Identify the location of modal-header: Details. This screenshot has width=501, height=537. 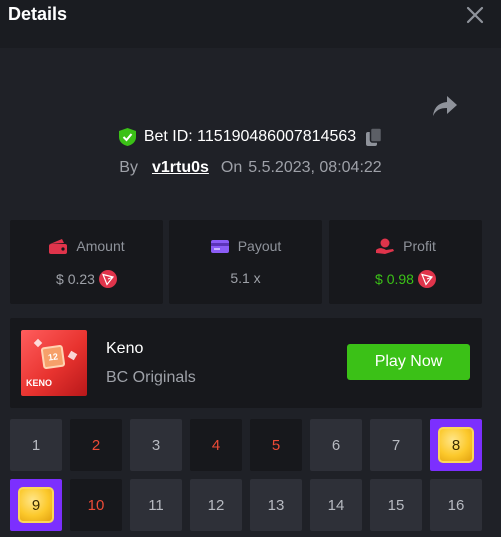
(250, 24).